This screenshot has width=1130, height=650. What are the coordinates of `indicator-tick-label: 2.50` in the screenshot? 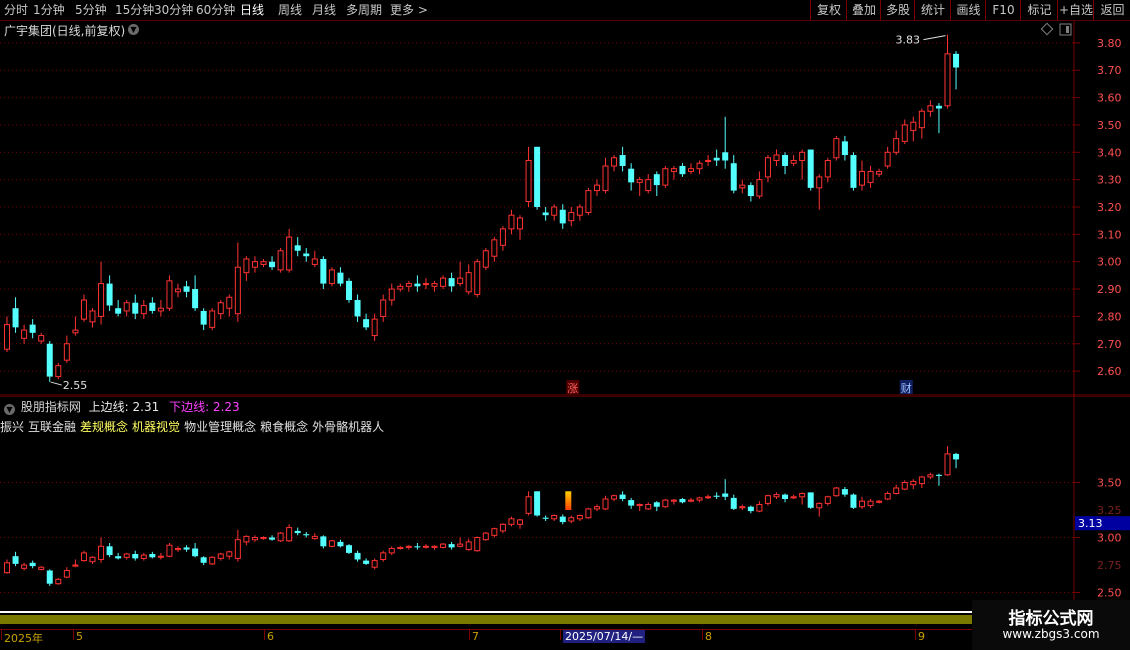 It's located at (1109, 593).